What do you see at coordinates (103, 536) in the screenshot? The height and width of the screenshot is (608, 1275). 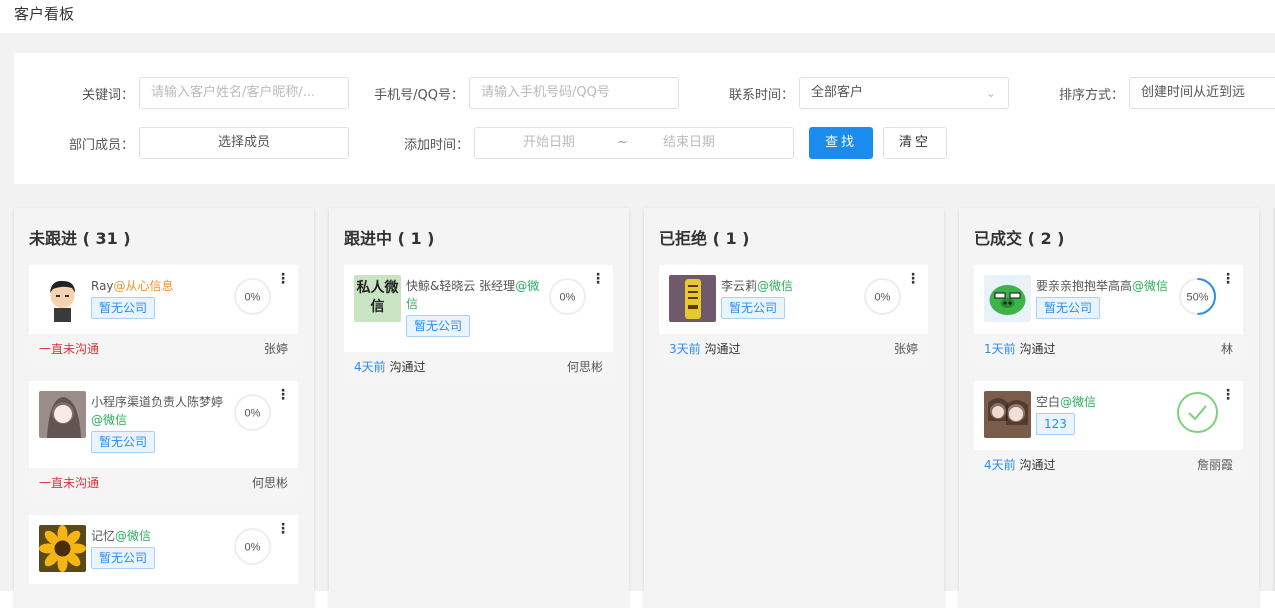 I see `customer-name: 记忆` at bounding box center [103, 536].